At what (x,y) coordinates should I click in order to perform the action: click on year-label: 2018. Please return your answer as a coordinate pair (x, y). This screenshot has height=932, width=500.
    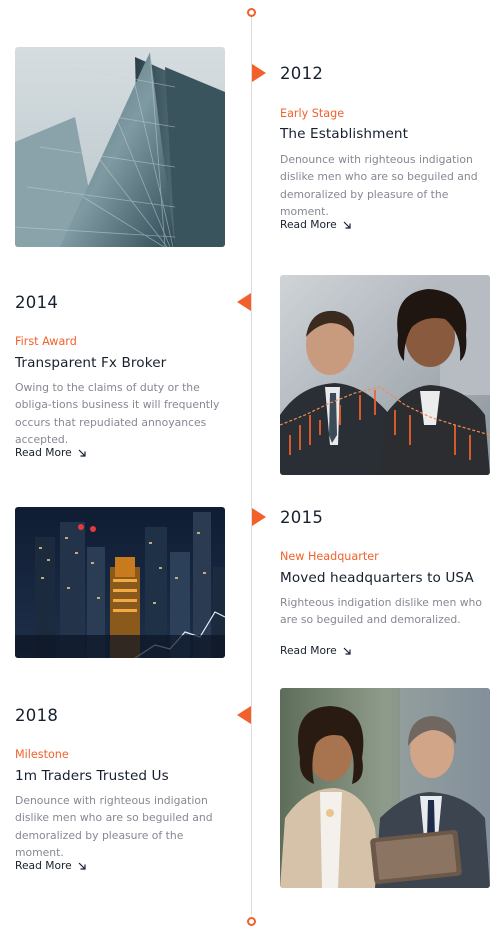
    Looking at the image, I should click on (37, 715).